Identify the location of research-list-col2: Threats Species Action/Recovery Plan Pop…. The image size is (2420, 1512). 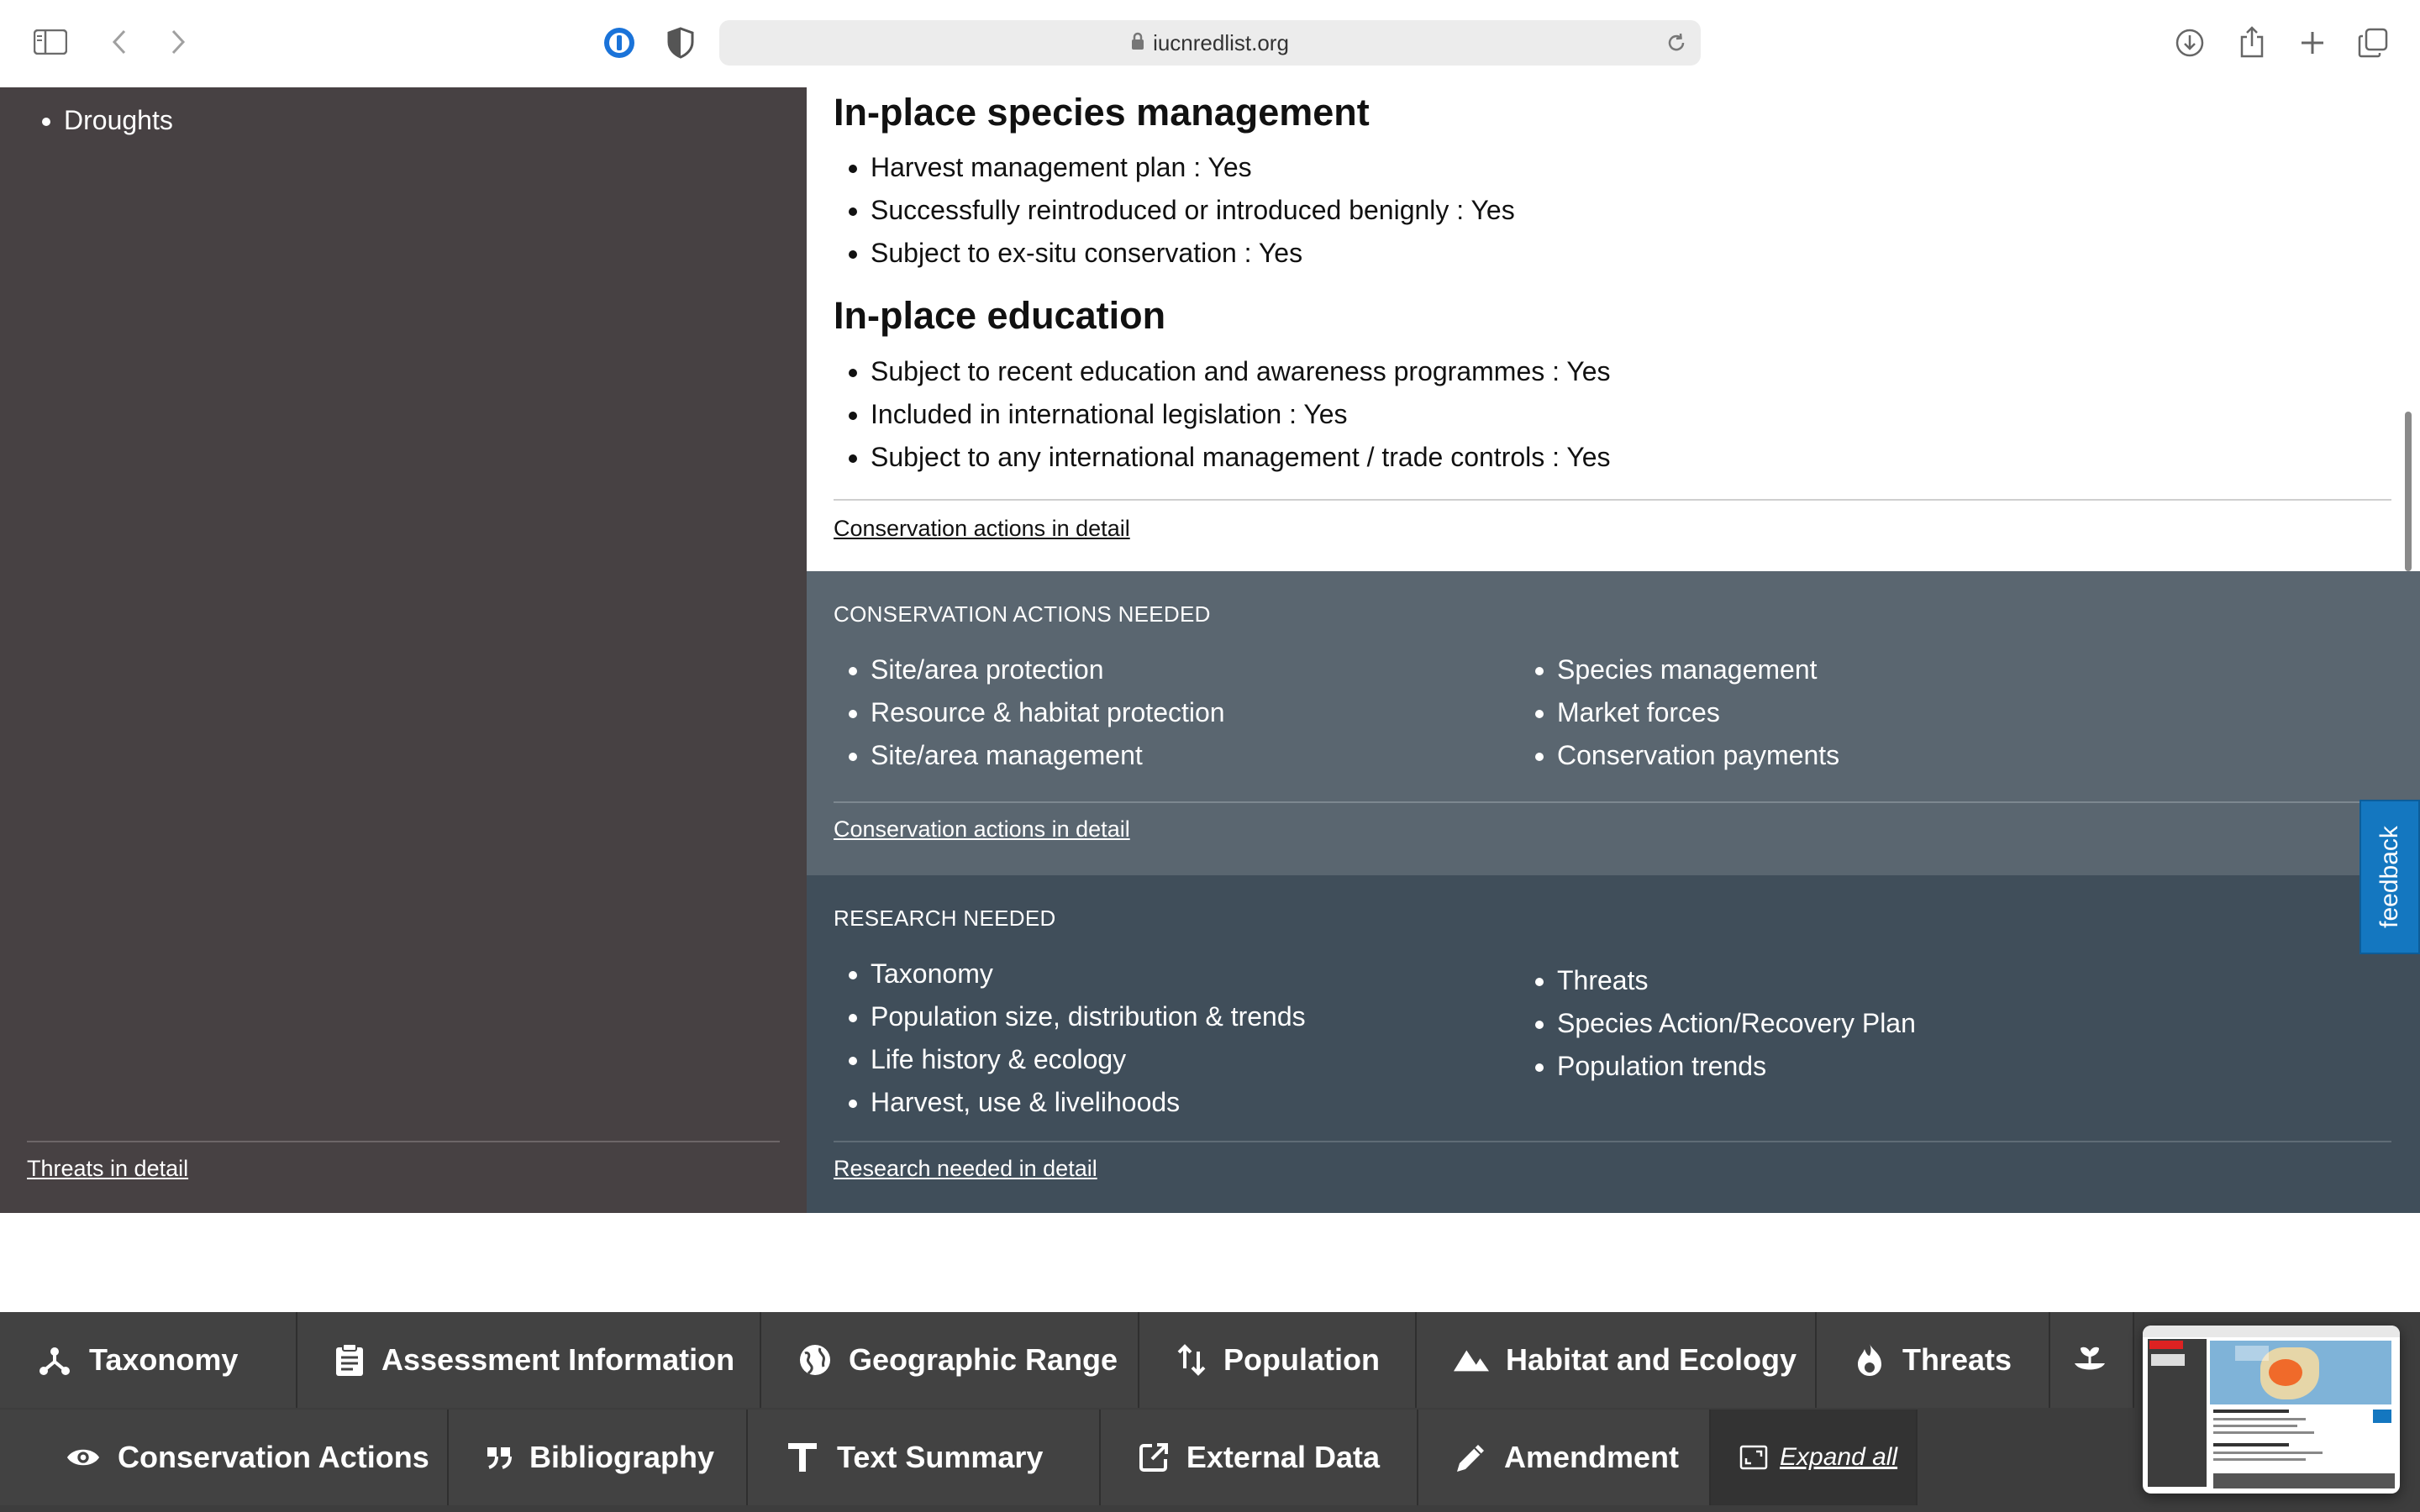
(1718, 1023).